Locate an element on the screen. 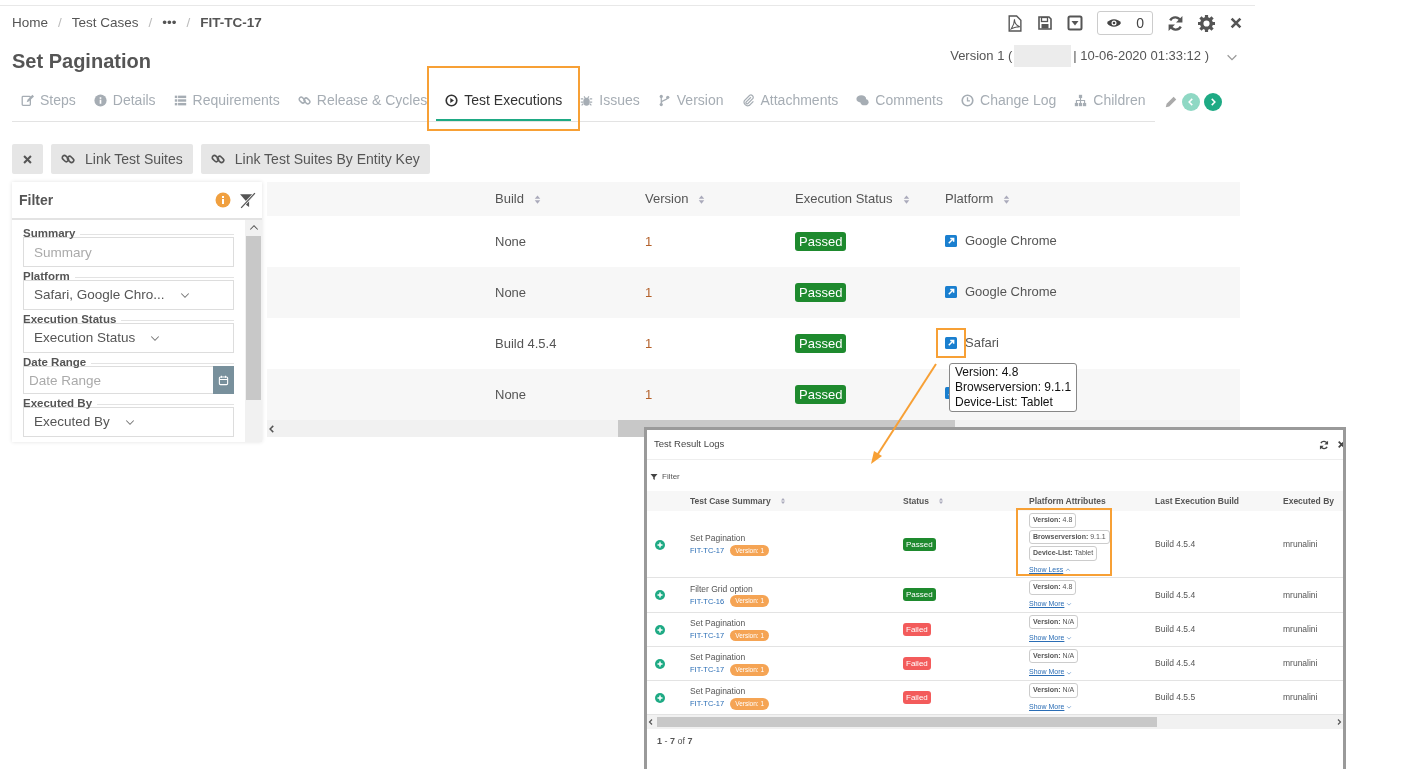  highlight-frame is located at coordinates (951, 342).